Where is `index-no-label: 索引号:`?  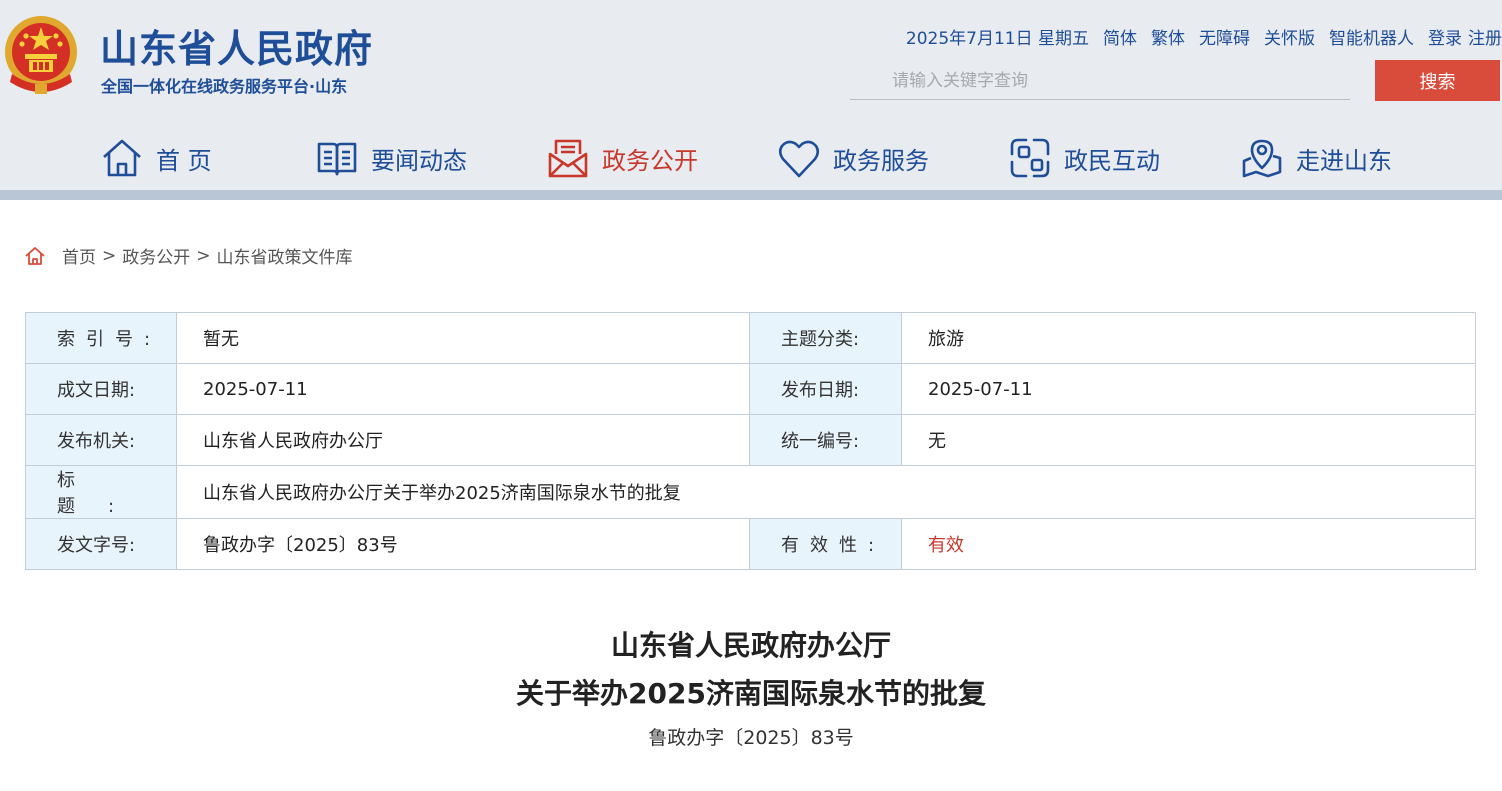 index-no-label: 索引号: is located at coordinates (101, 338).